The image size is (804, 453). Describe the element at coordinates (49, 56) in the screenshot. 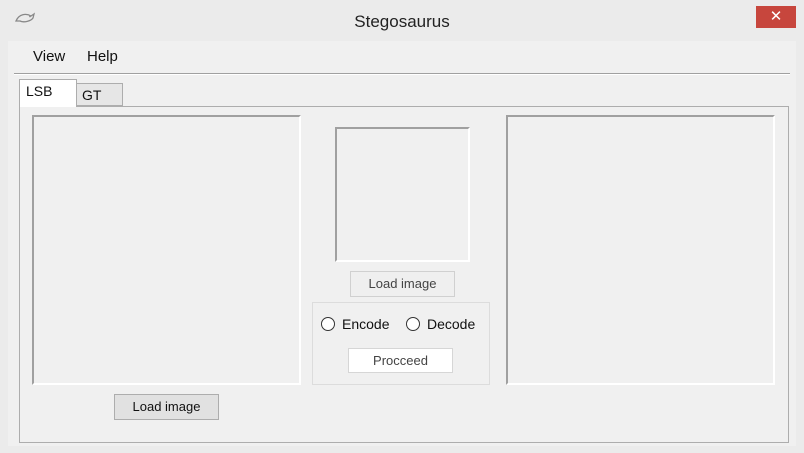

I see `menu-view: View` at that location.